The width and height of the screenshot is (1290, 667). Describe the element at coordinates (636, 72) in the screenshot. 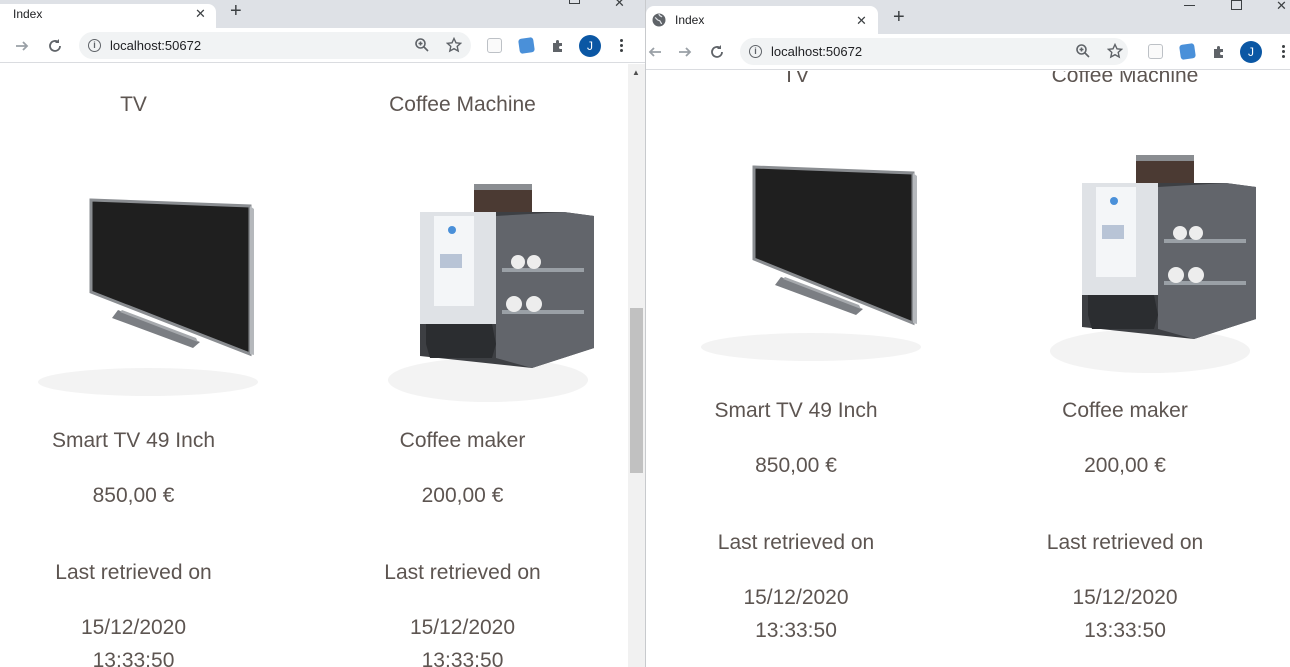

I see `scroll-up-arrow-icon: ▲` at that location.